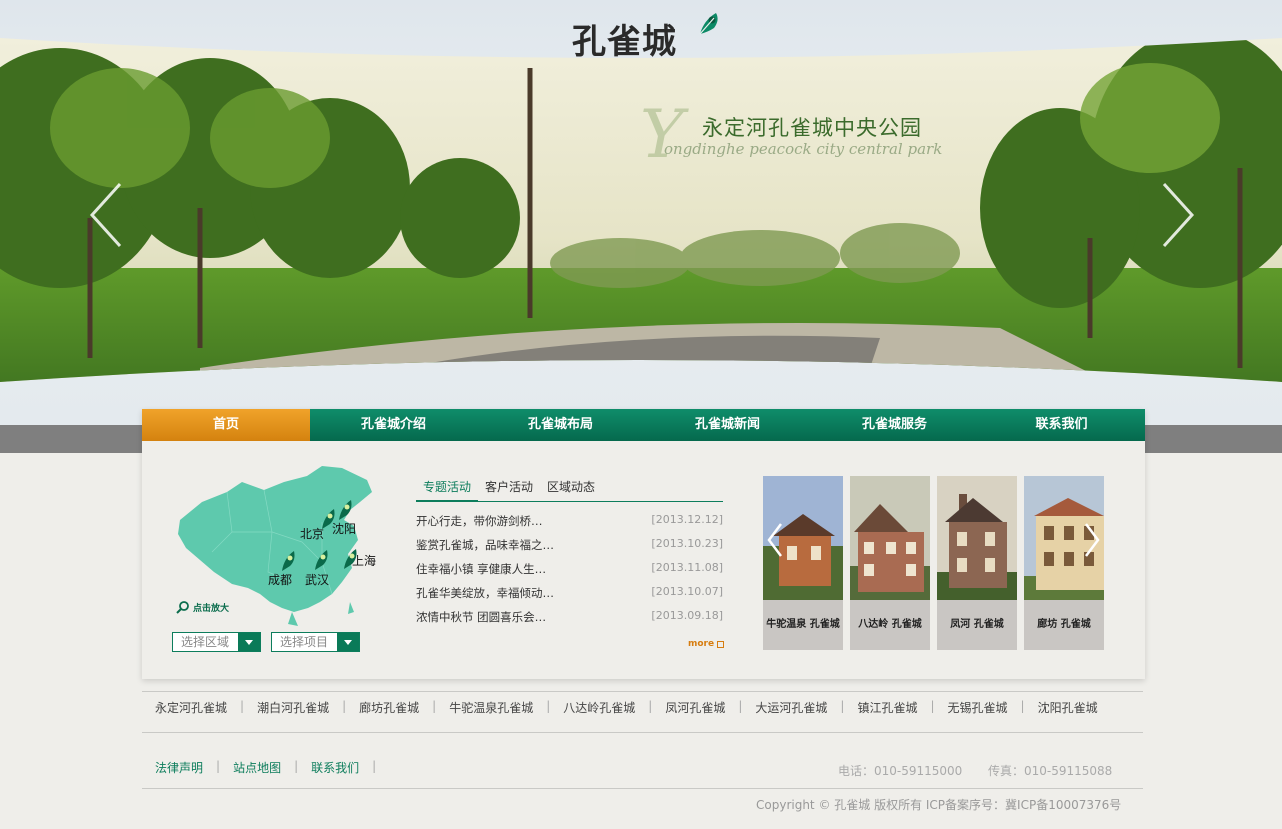 This screenshot has width=1282, height=829. Describe the element at coordinates (226, 425) in the screenshot. I see `nav-home: 首页` at that location.